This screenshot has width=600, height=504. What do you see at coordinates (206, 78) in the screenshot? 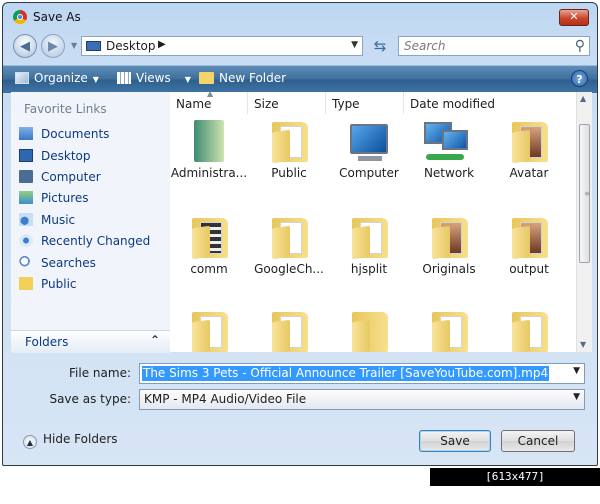
I see `new-folder-icon` at bounding box center [206, 78].